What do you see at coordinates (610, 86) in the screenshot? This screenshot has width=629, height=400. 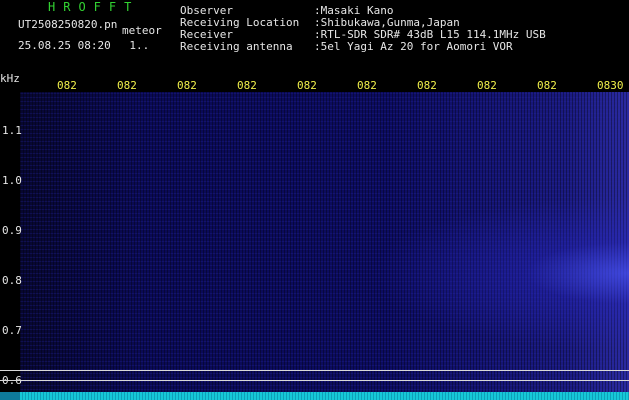 I see `x-tick-10: 0830` at bounding box center [610, 86].